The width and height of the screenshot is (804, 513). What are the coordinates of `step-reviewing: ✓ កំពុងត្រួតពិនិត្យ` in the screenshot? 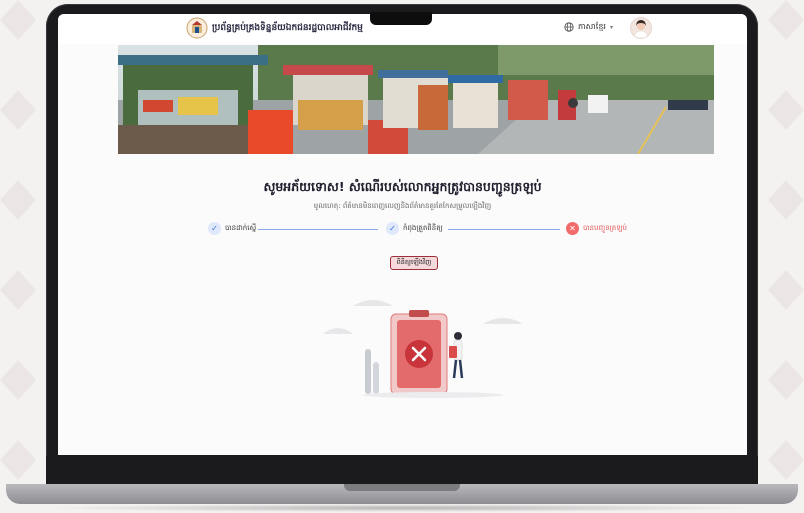 It's located at (414, 228).